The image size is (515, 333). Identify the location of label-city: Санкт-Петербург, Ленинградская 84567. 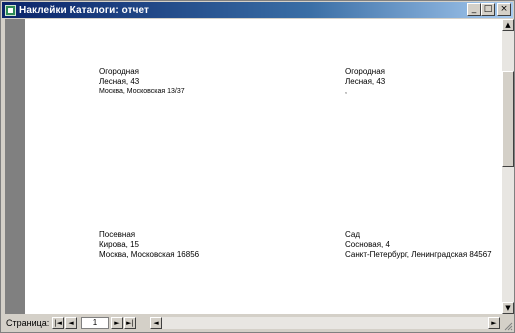
(418, 254).